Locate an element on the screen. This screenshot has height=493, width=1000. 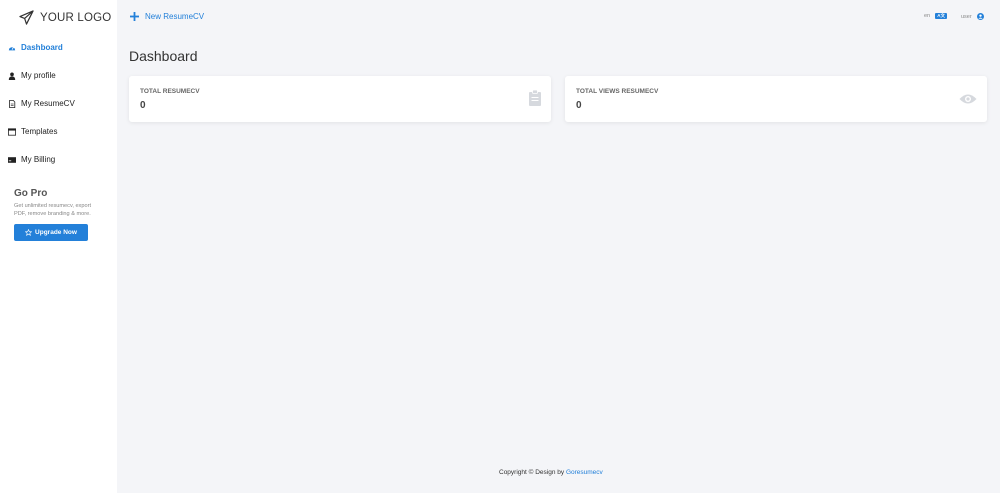
file-icon is located at coordinates (12, 103).